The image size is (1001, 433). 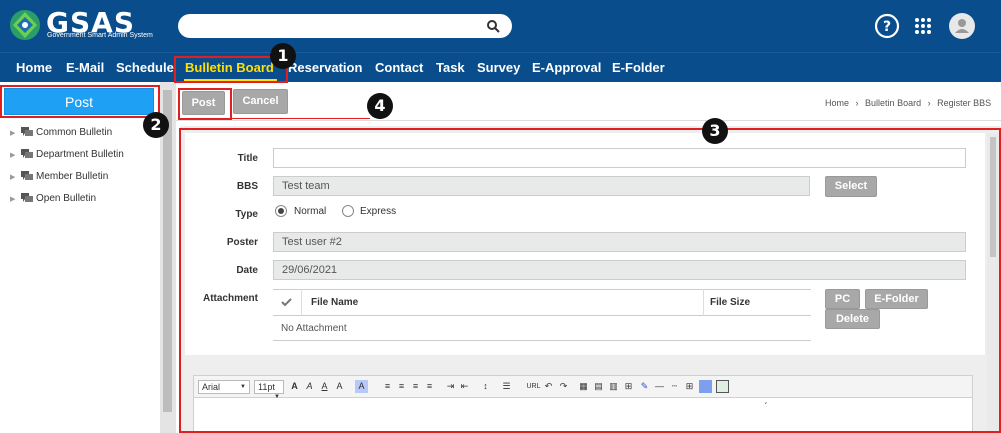 What do you see at coordinates (145, 67) in the screenshot?
I see `menu-schedule: Schedule` at bounding box center [145, 67].